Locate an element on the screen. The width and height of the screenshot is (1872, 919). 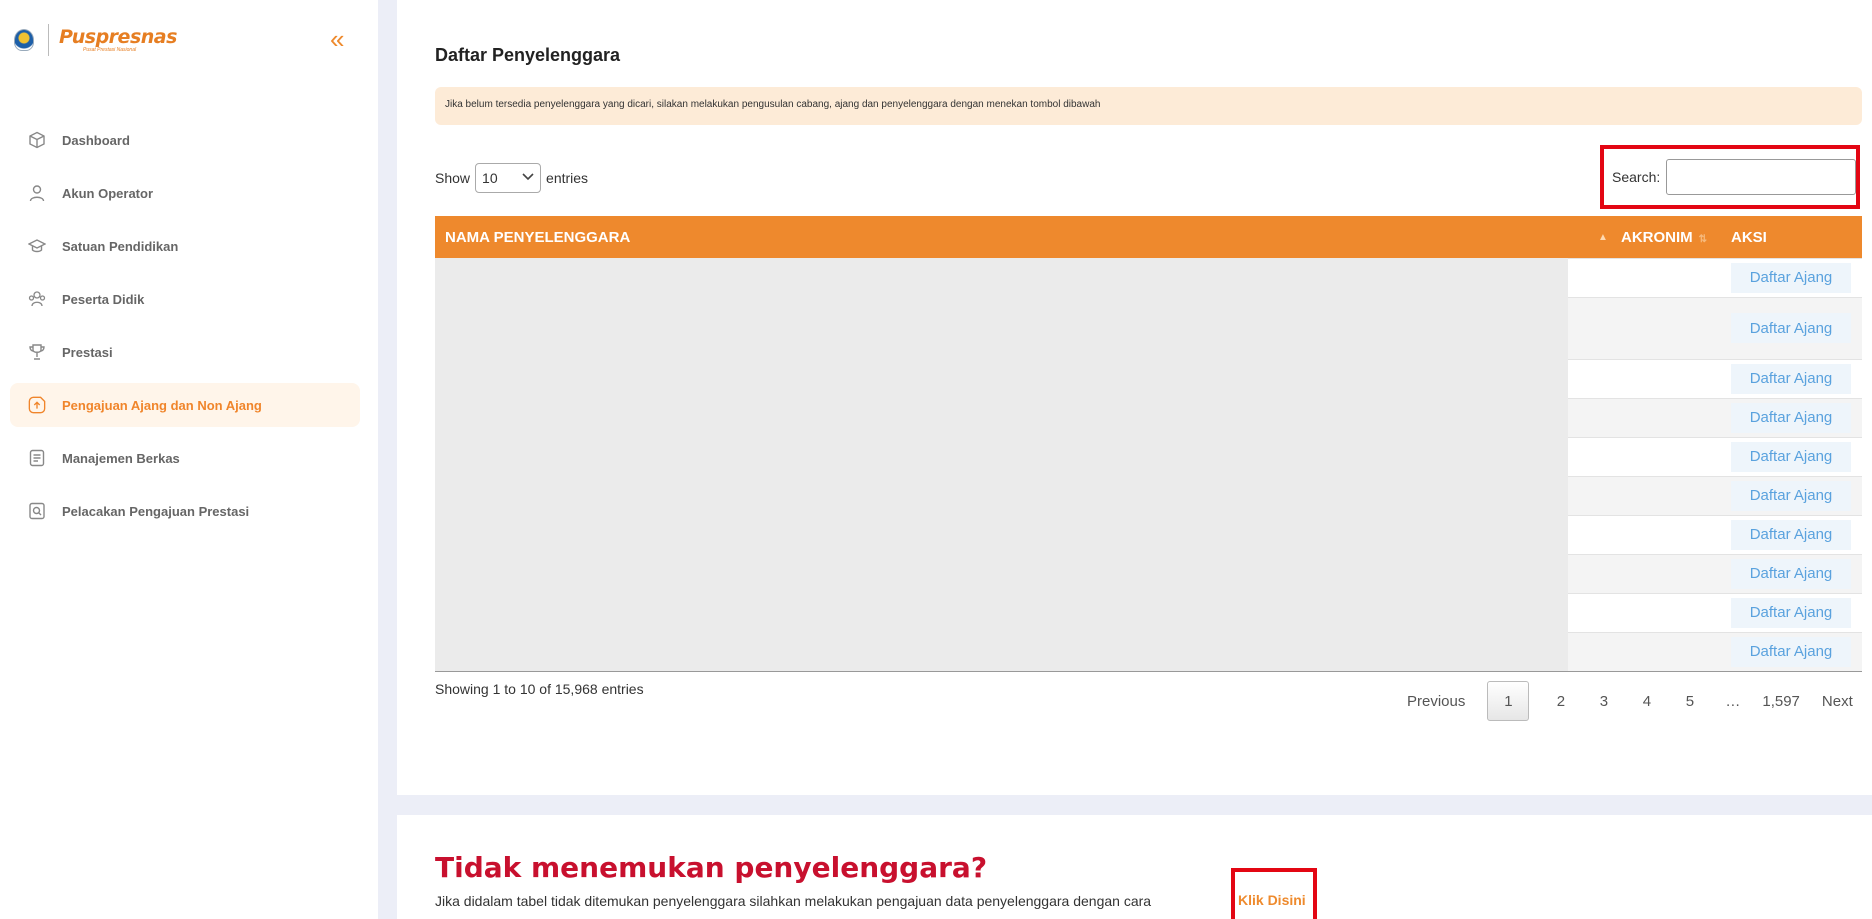
search-highlight-box: Search: is located at coordinates (1730, 177).